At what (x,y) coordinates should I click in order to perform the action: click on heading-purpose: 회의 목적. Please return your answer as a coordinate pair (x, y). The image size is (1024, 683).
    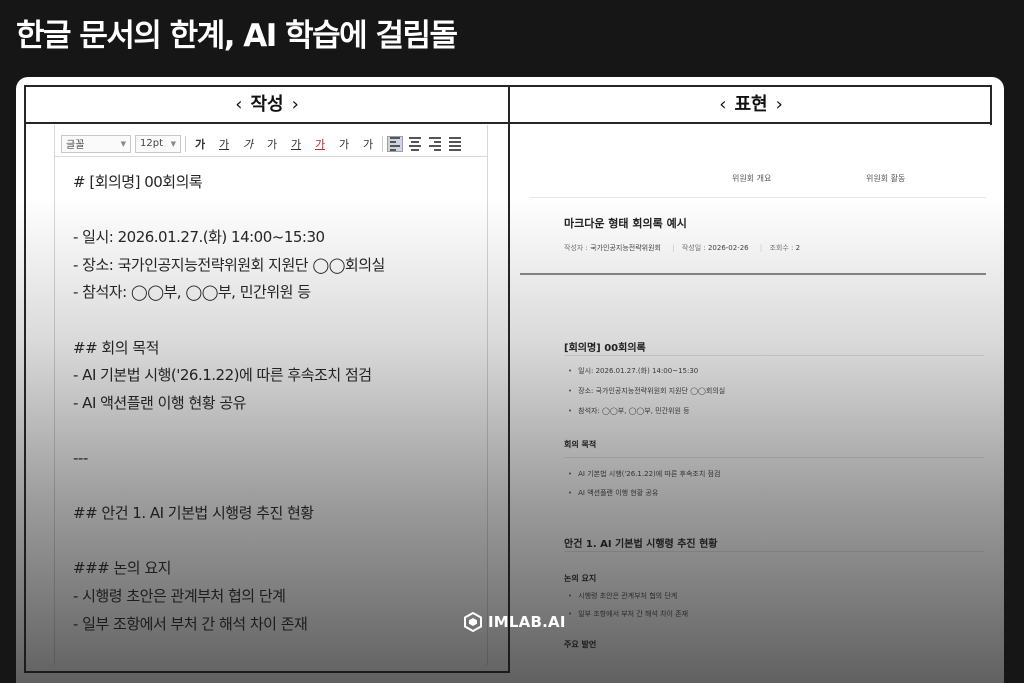
    Looking at the image, I should click on (580, 444).